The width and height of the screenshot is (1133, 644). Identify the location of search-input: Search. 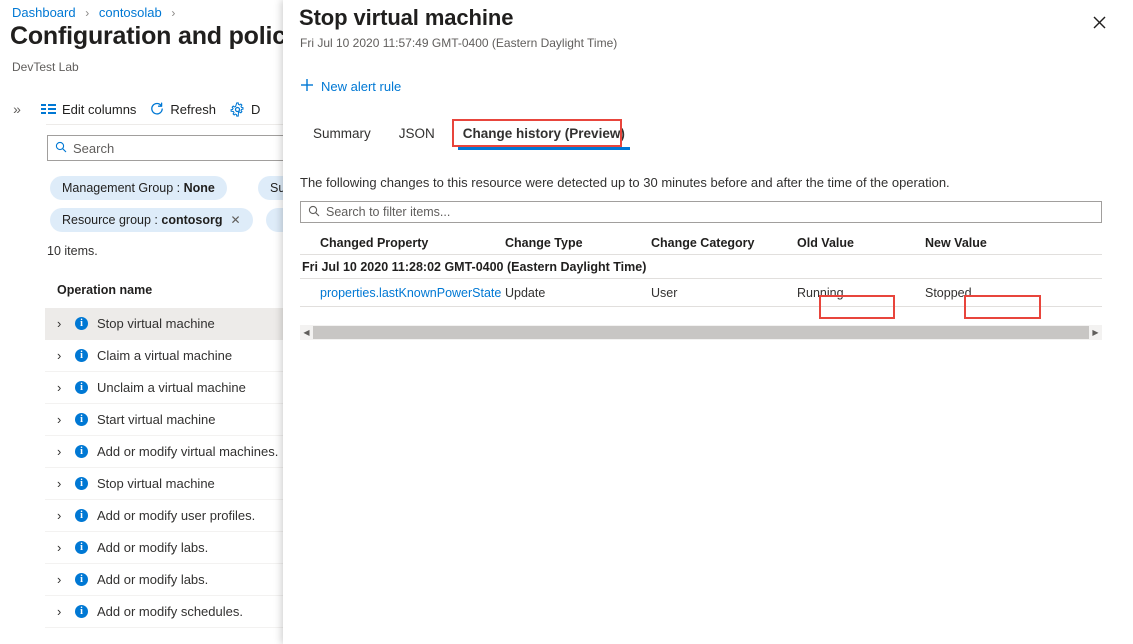
(170, 148).